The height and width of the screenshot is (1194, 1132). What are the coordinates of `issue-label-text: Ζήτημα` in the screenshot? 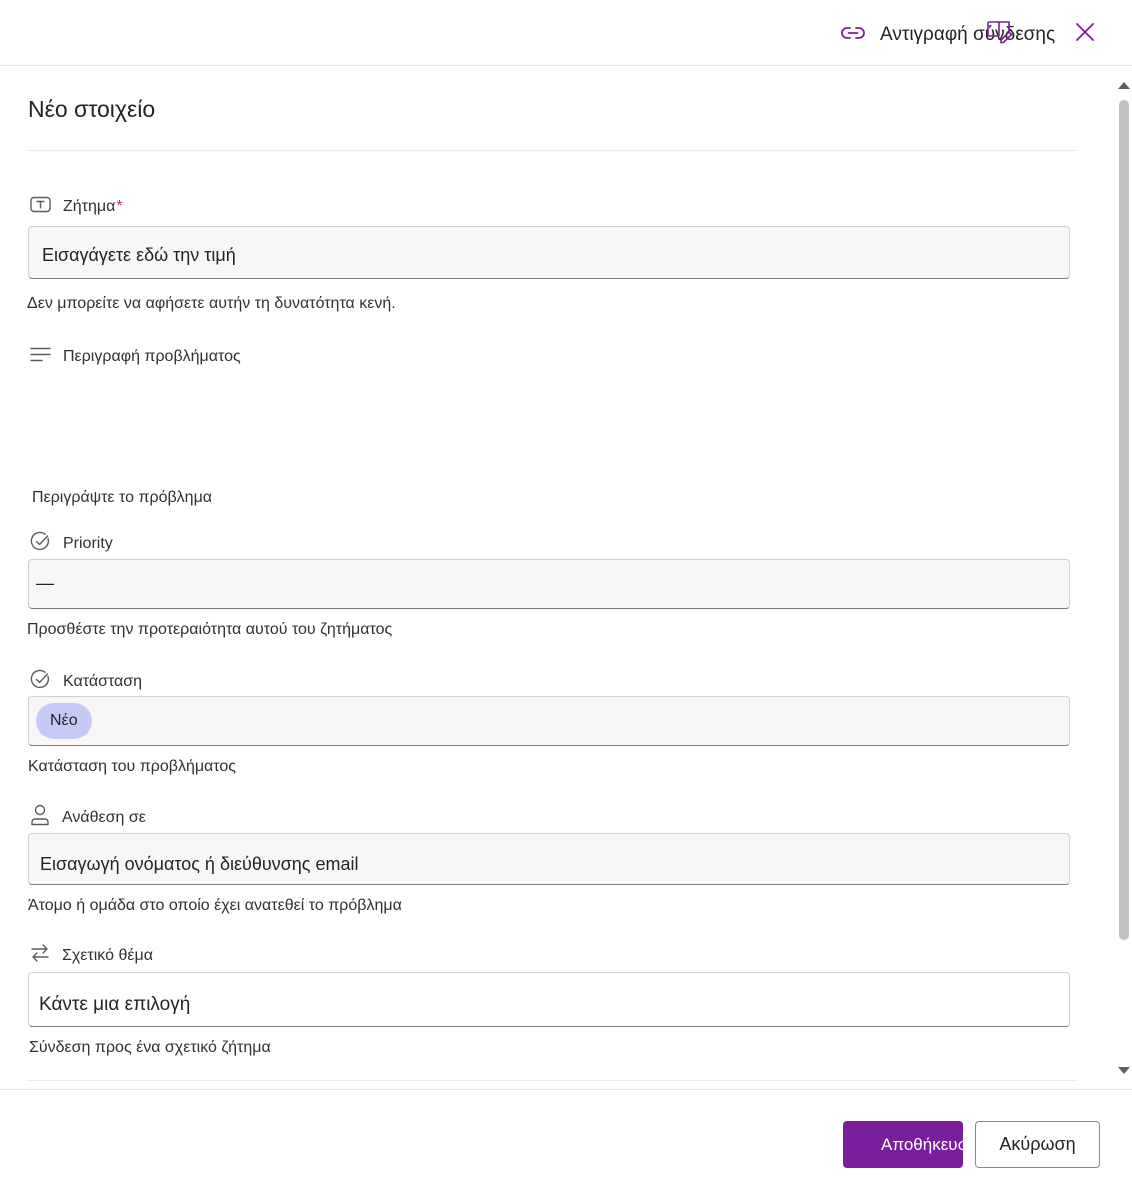 It's located at (89, 206).